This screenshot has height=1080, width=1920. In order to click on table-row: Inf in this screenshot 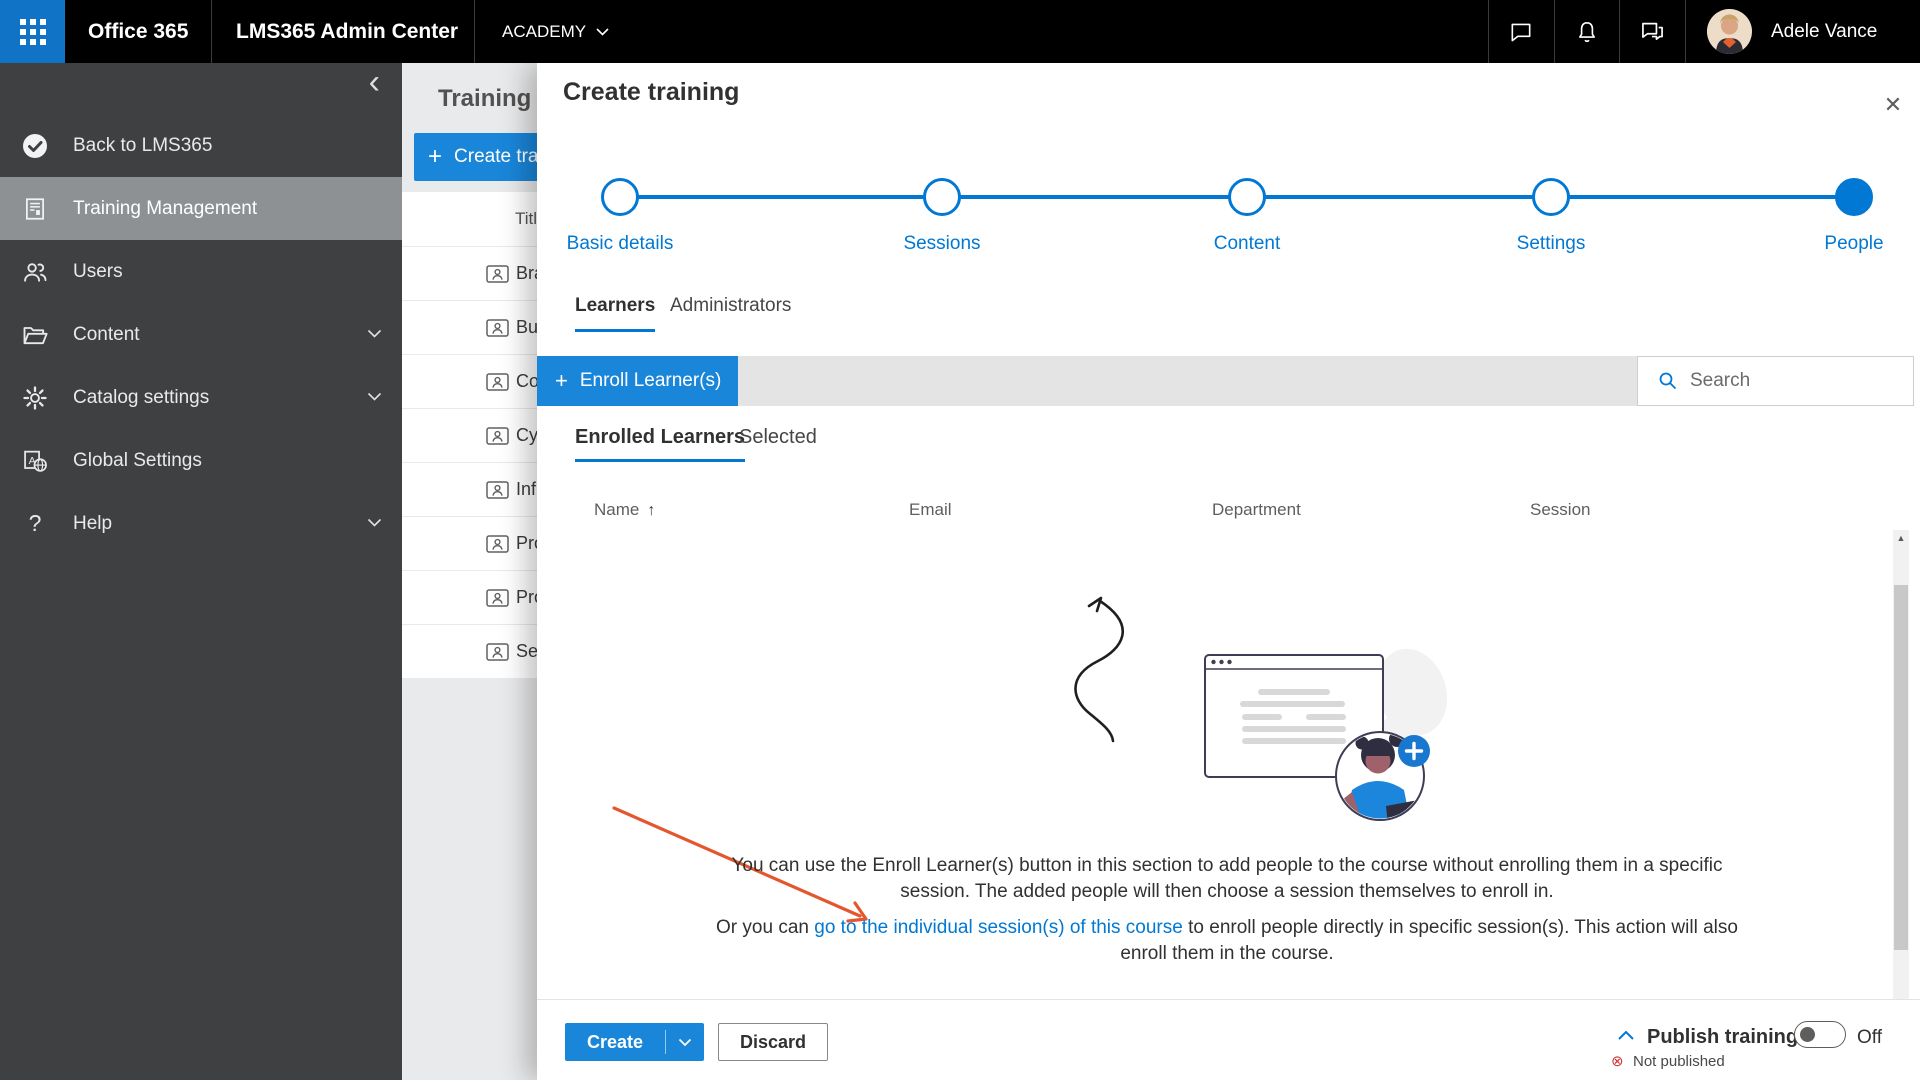, I will do `click(469, 489)`.